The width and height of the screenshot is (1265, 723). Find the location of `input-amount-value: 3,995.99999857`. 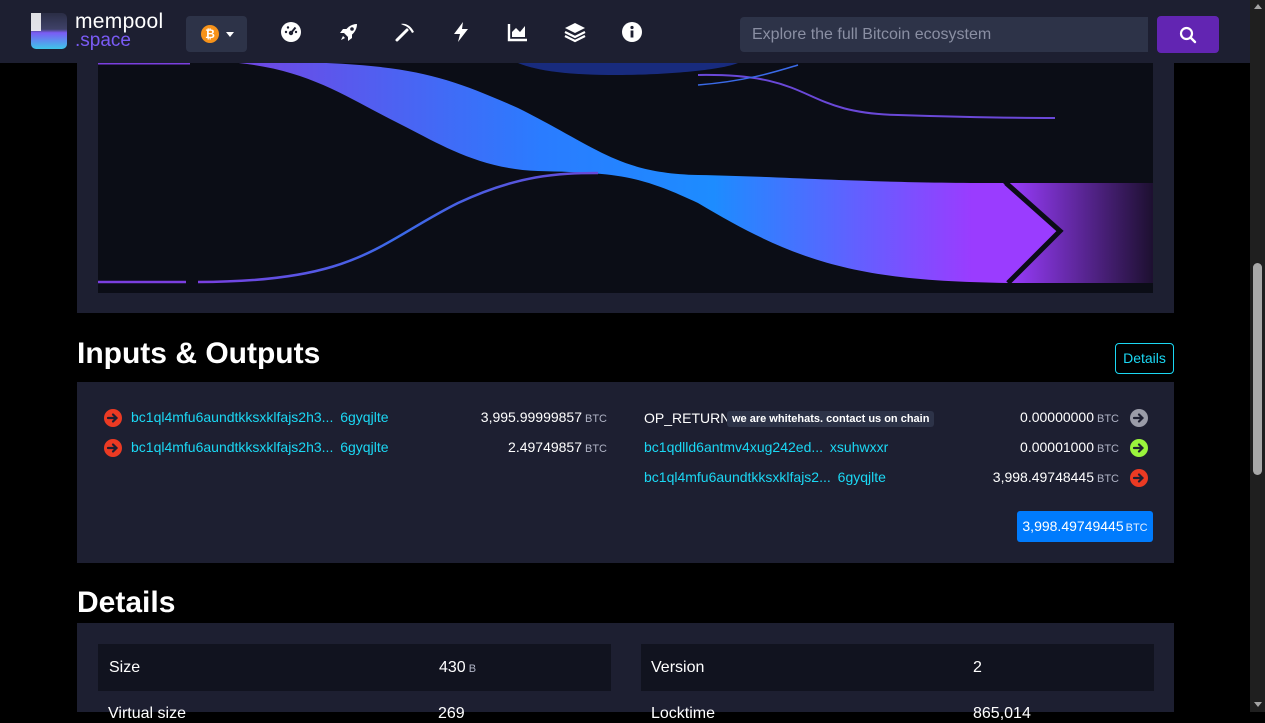

input-amount-value: 3,995.99999857 is located at coordinates (531, 417).